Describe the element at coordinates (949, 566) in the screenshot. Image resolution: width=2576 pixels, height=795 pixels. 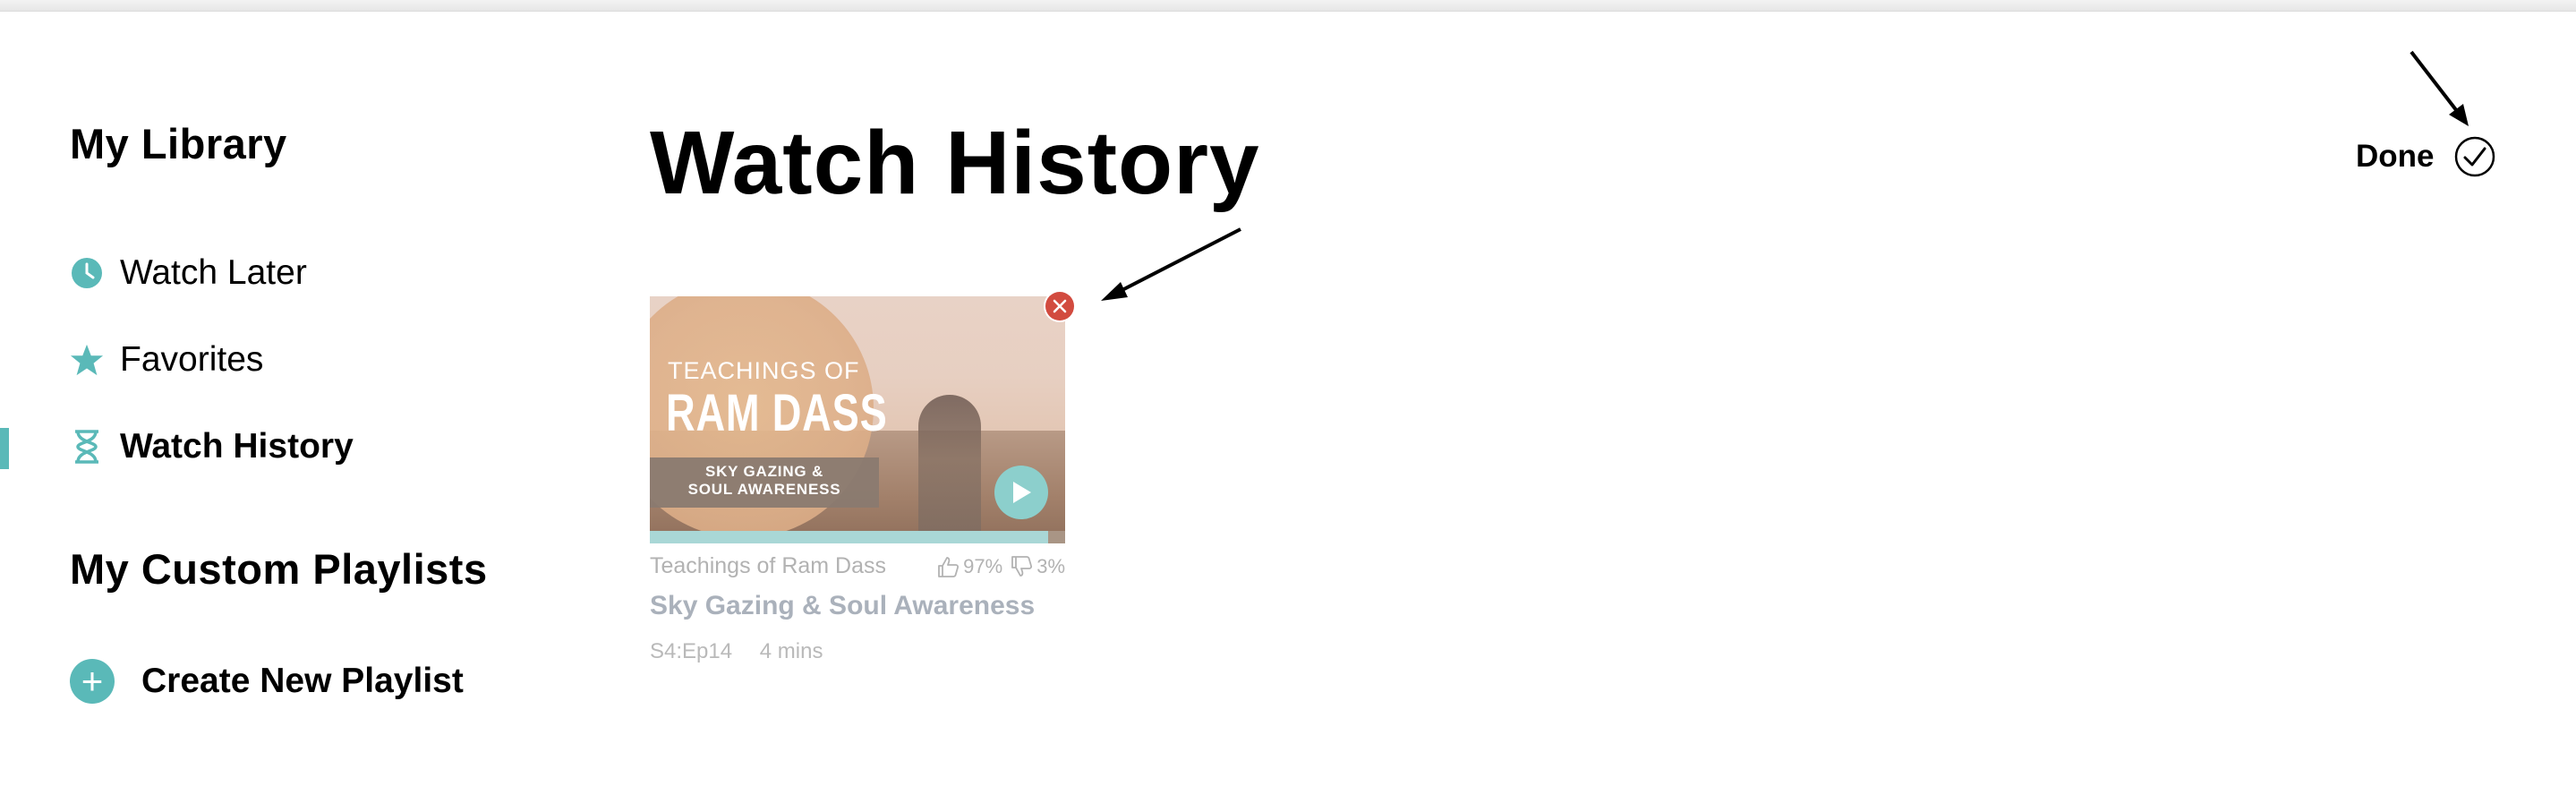
I see `thumbs-up-icon` at that location.